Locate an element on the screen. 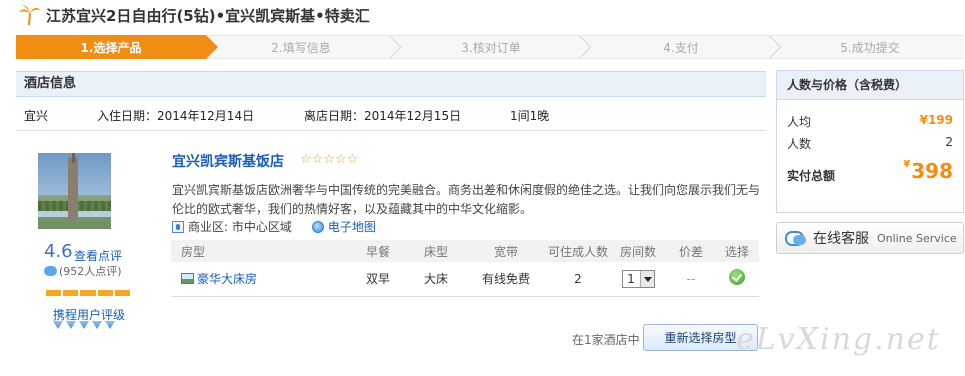  online-service-button: 在线客服 Online Service is located at coordinates (870, 238).